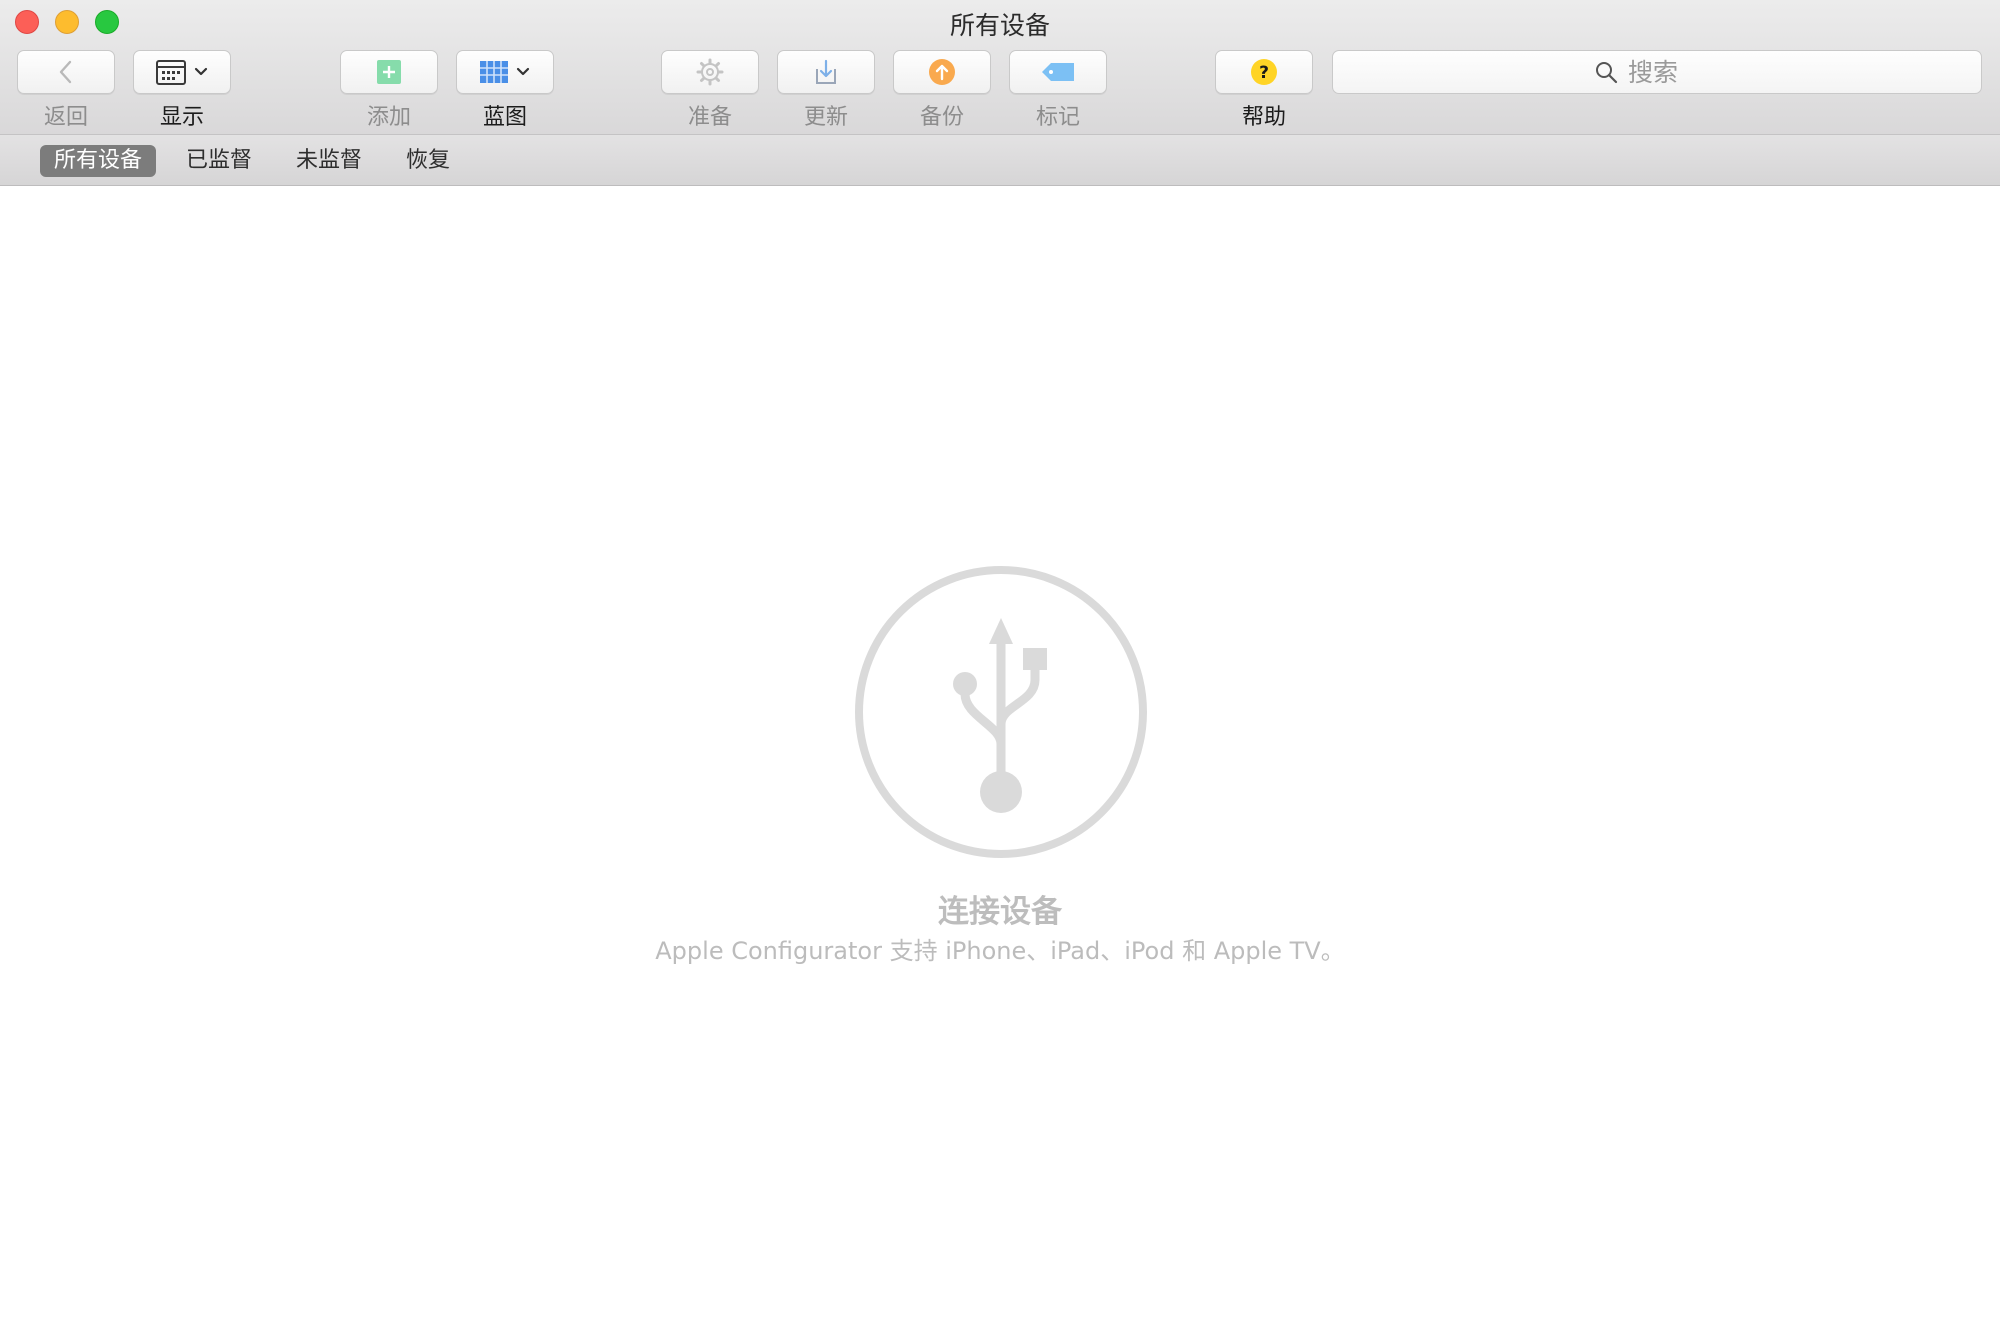 This screenshot has height=1336, width=2000. I want to click on tag-icon, so click(1058, 72).